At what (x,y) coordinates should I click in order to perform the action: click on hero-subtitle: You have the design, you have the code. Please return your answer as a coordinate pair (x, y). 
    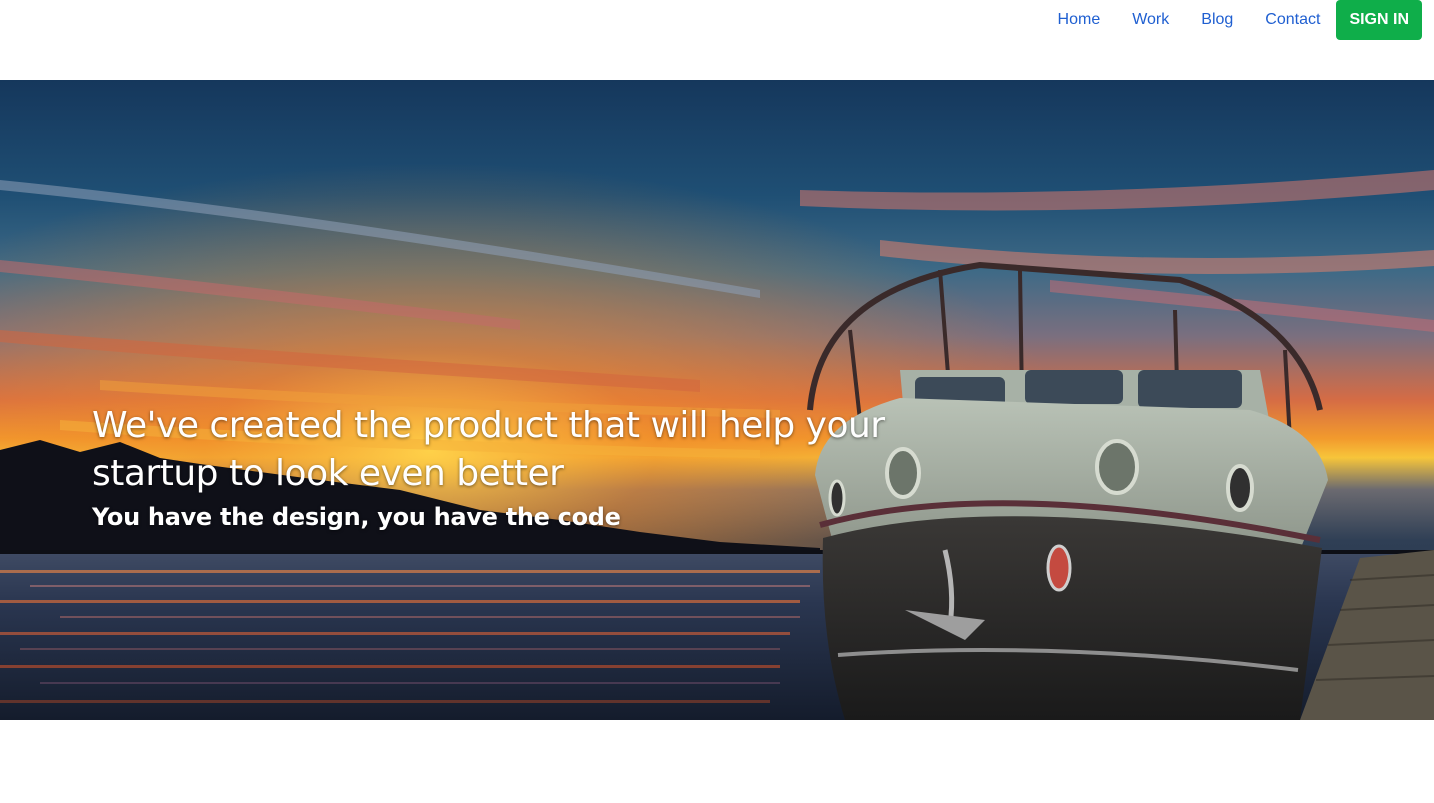
    Looking at the image, I should click on (356, 517).